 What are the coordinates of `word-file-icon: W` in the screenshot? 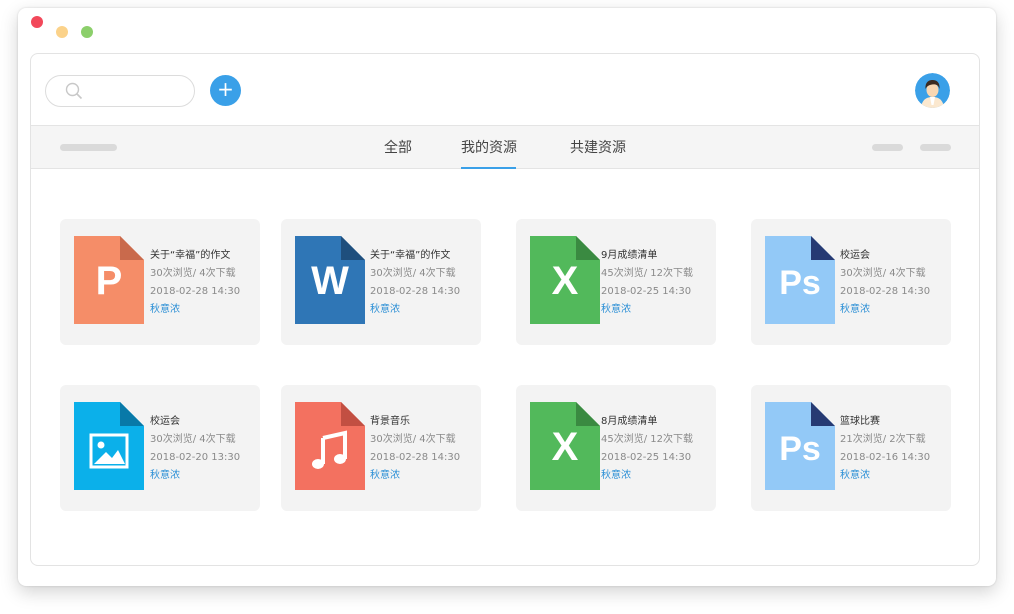 It's located at (330, 280).